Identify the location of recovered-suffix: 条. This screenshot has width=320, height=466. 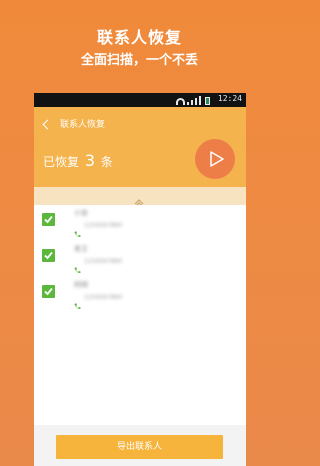
(106, 162).